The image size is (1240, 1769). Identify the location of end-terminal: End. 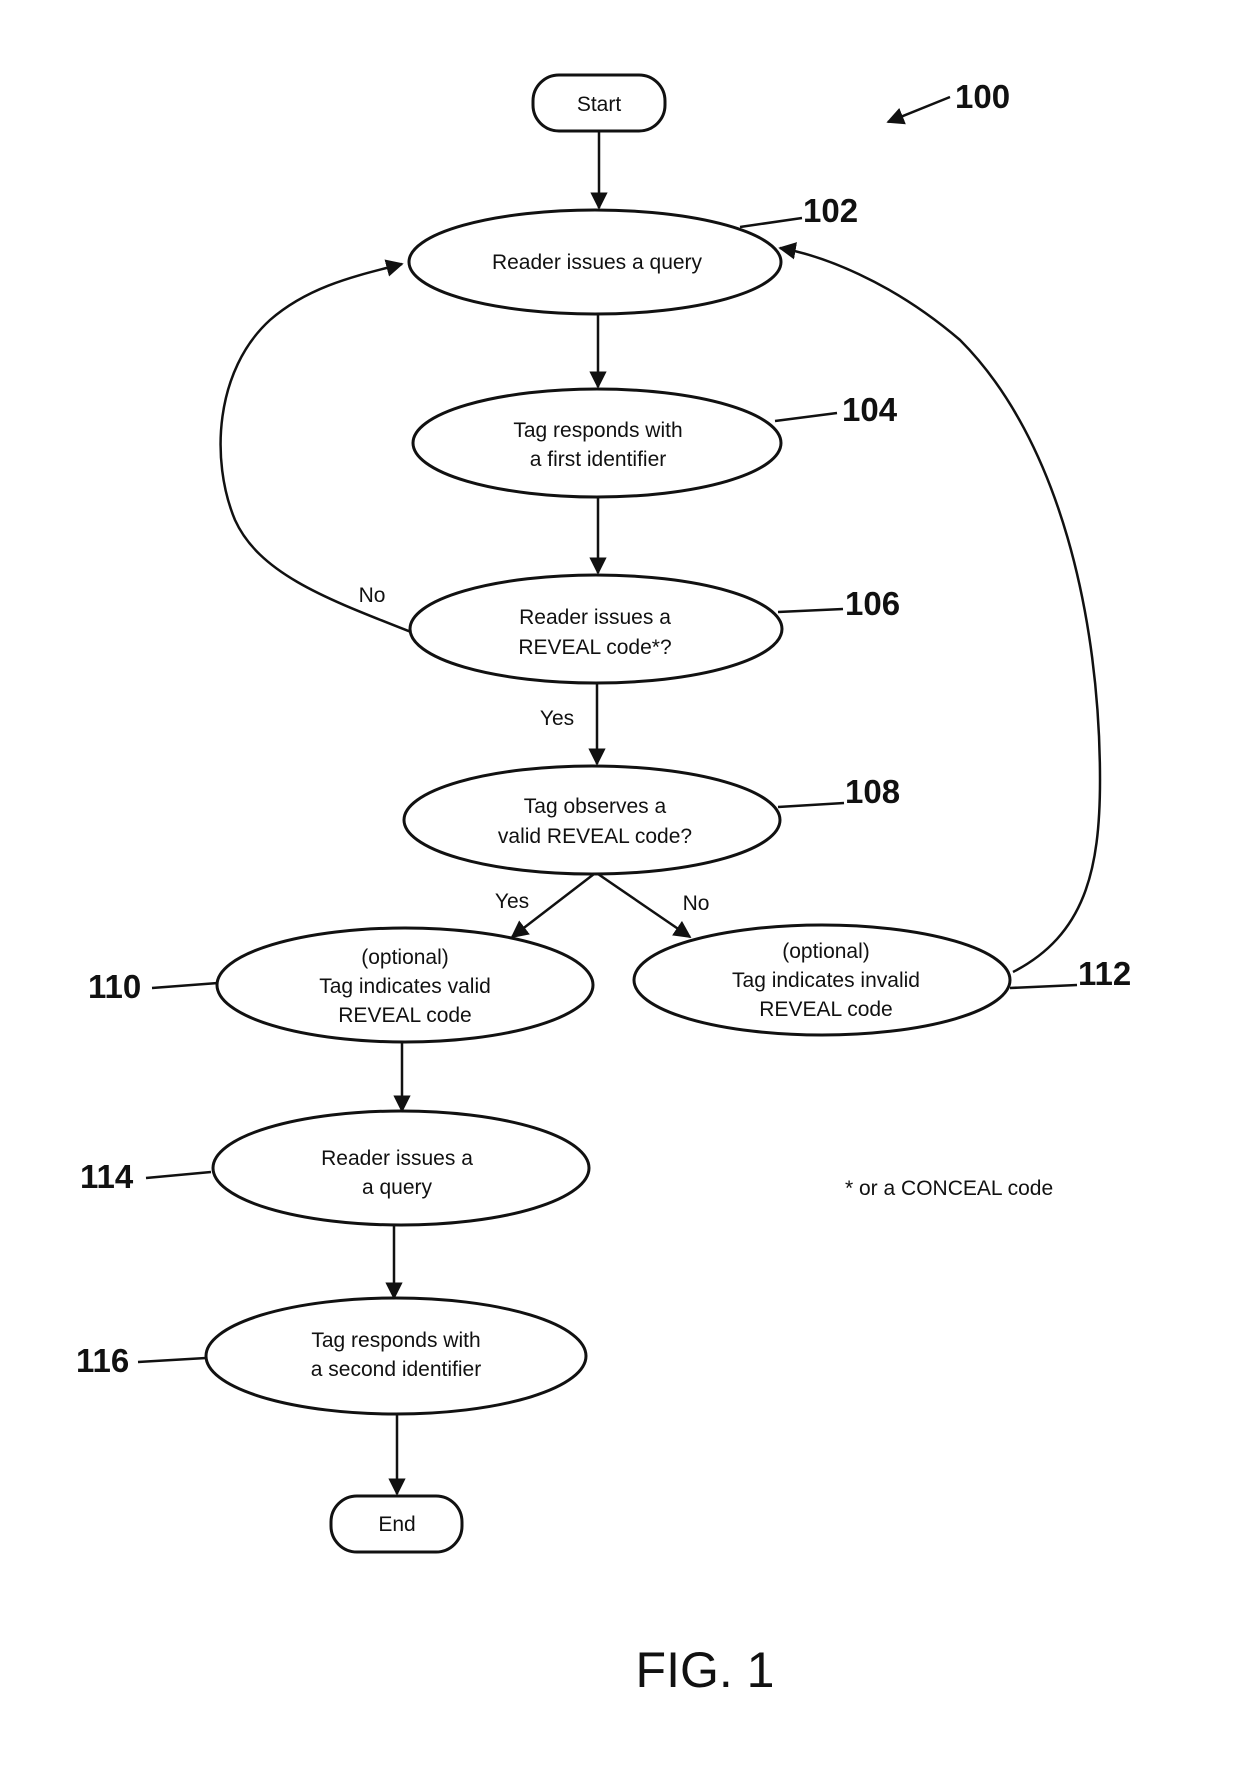
(396, 1524).